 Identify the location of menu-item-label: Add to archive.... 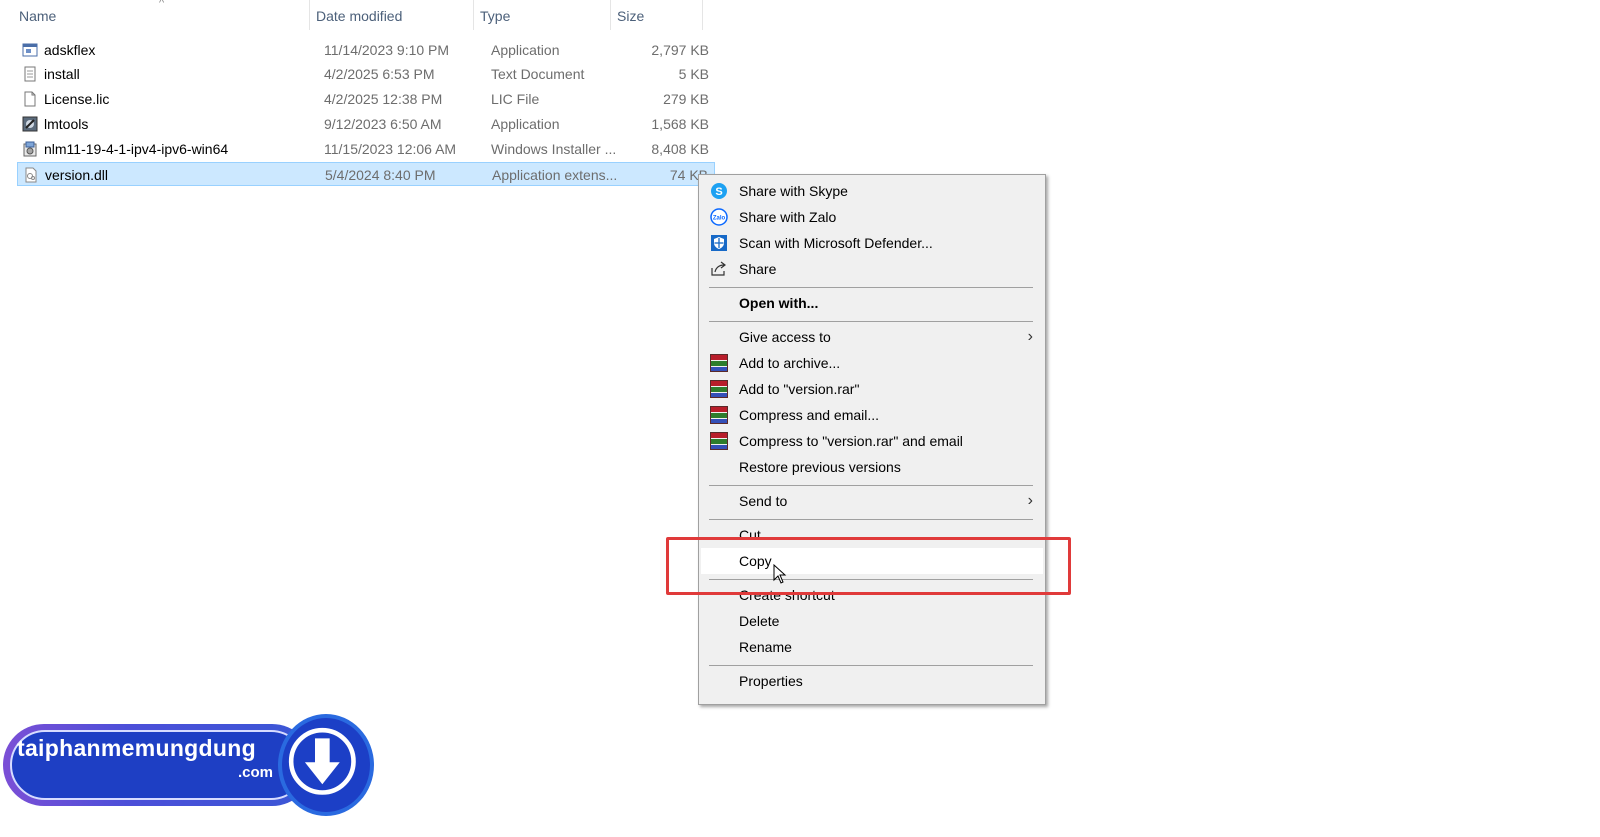
(790, 363).